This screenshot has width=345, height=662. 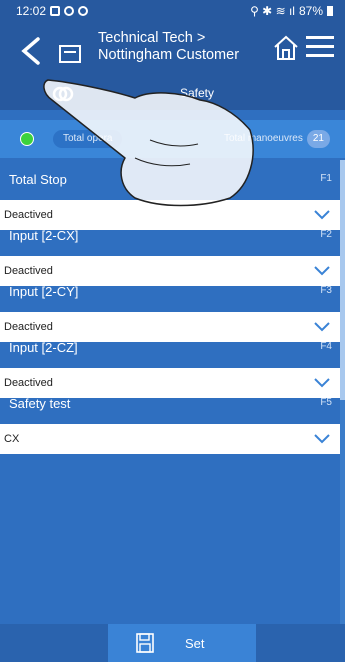 I want to click on field-label: Input [2-CY], so click(x=44, y=291).